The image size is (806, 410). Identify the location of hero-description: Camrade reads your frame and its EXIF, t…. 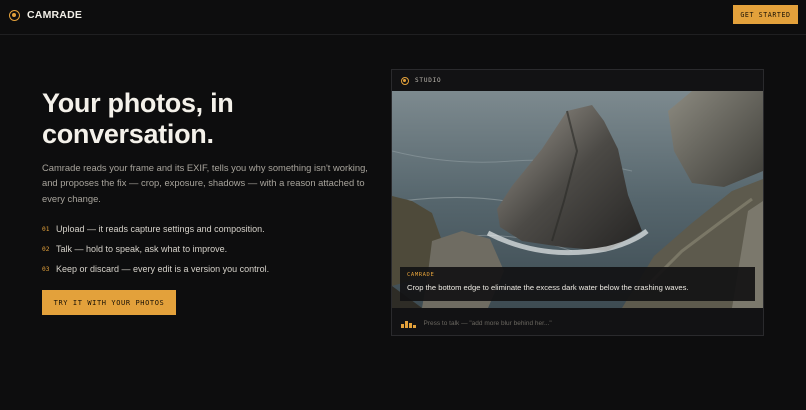
(205, 183).